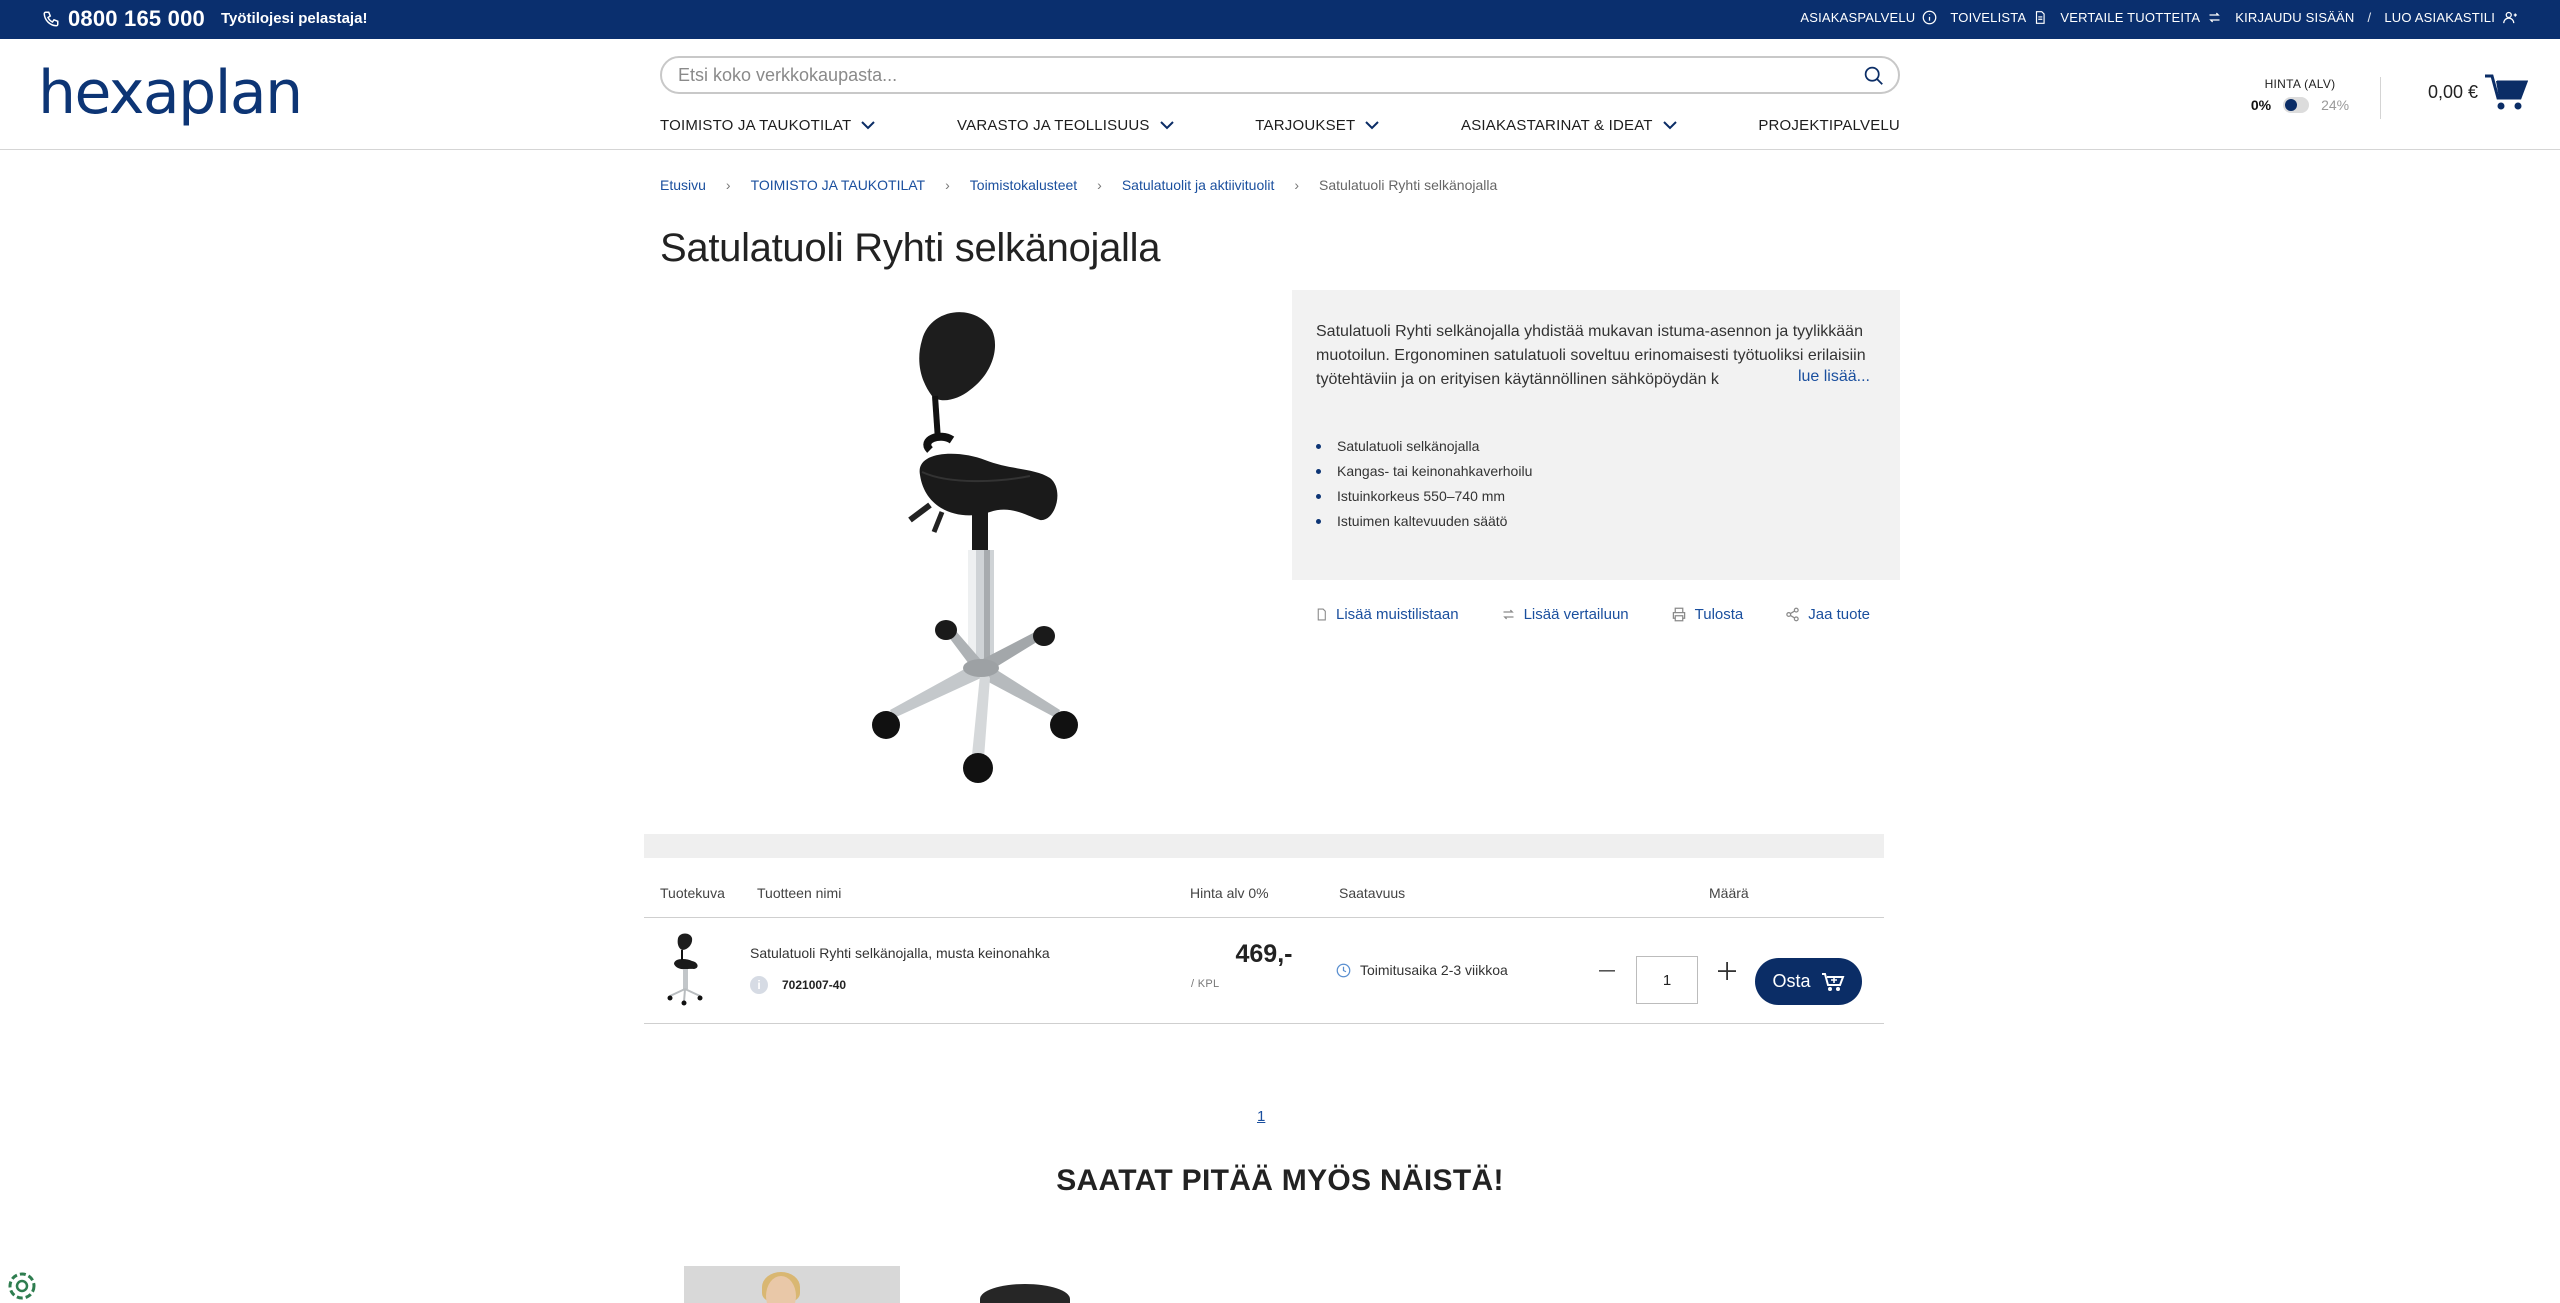 The width and height of the screenshot is (2560, 1303). I want to click on feature-text: Istuinkorkeus 550–740 mm, so click(1421, 496).